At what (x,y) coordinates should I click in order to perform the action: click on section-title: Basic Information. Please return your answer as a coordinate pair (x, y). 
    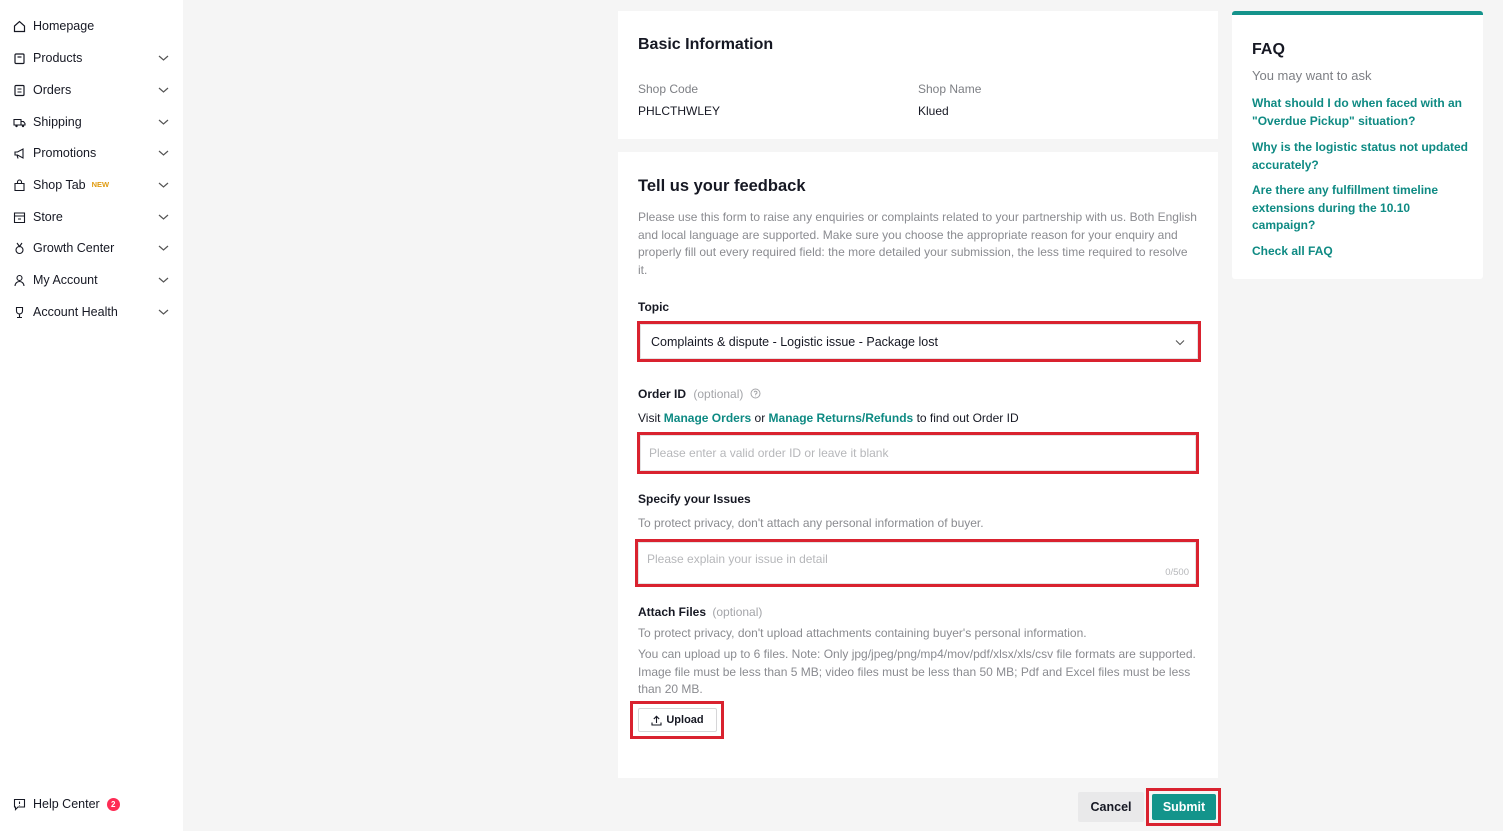
    Looking at the image, I should click on (706, 44).